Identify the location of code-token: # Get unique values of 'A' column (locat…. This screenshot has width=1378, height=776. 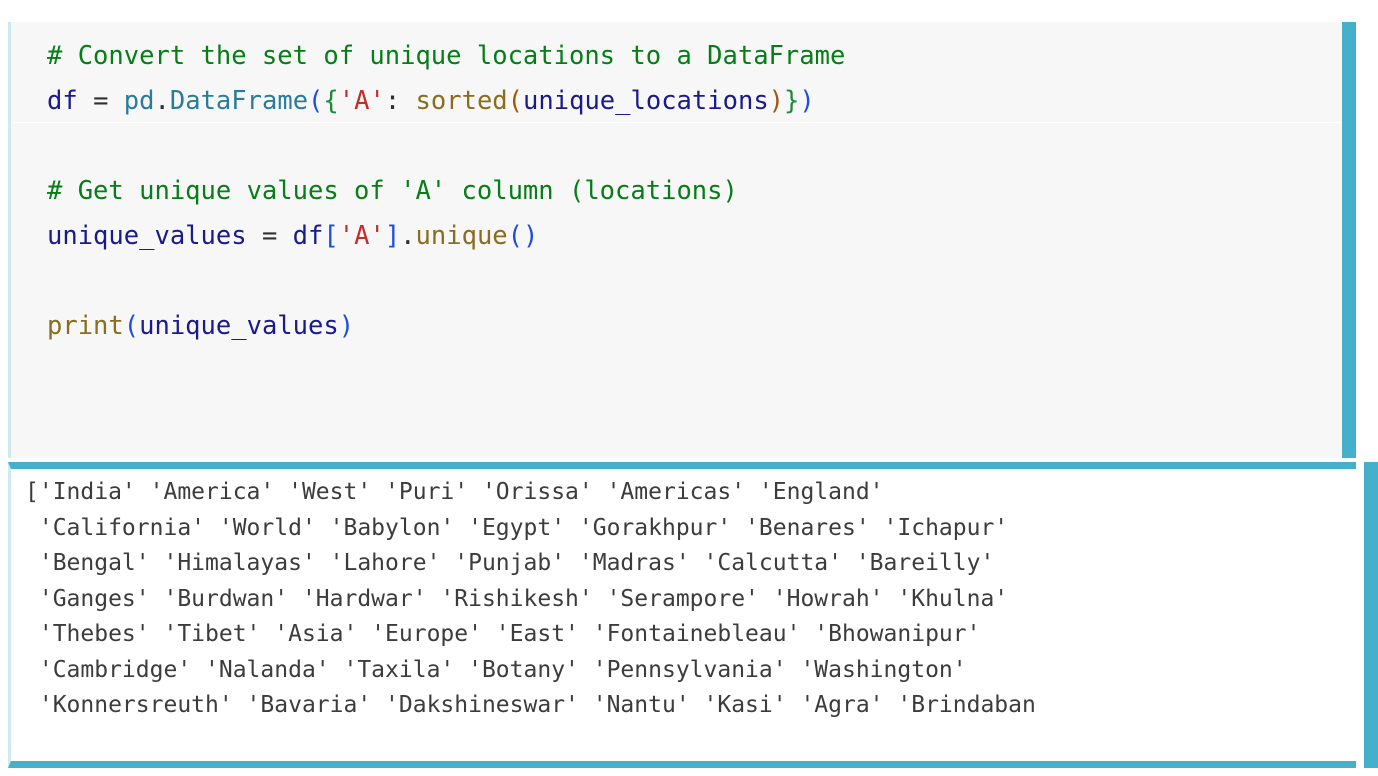
(392, 191).